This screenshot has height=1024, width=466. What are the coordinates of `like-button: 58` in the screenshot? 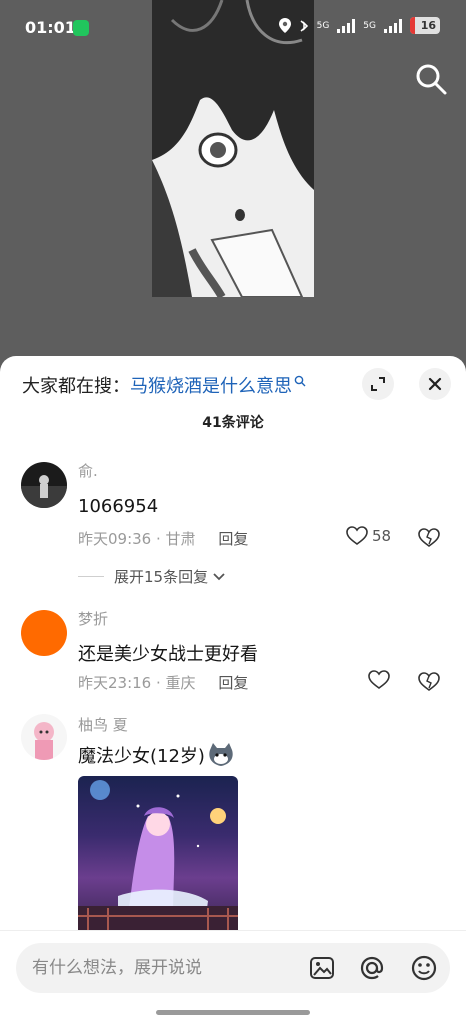 It's located at (368, 536).